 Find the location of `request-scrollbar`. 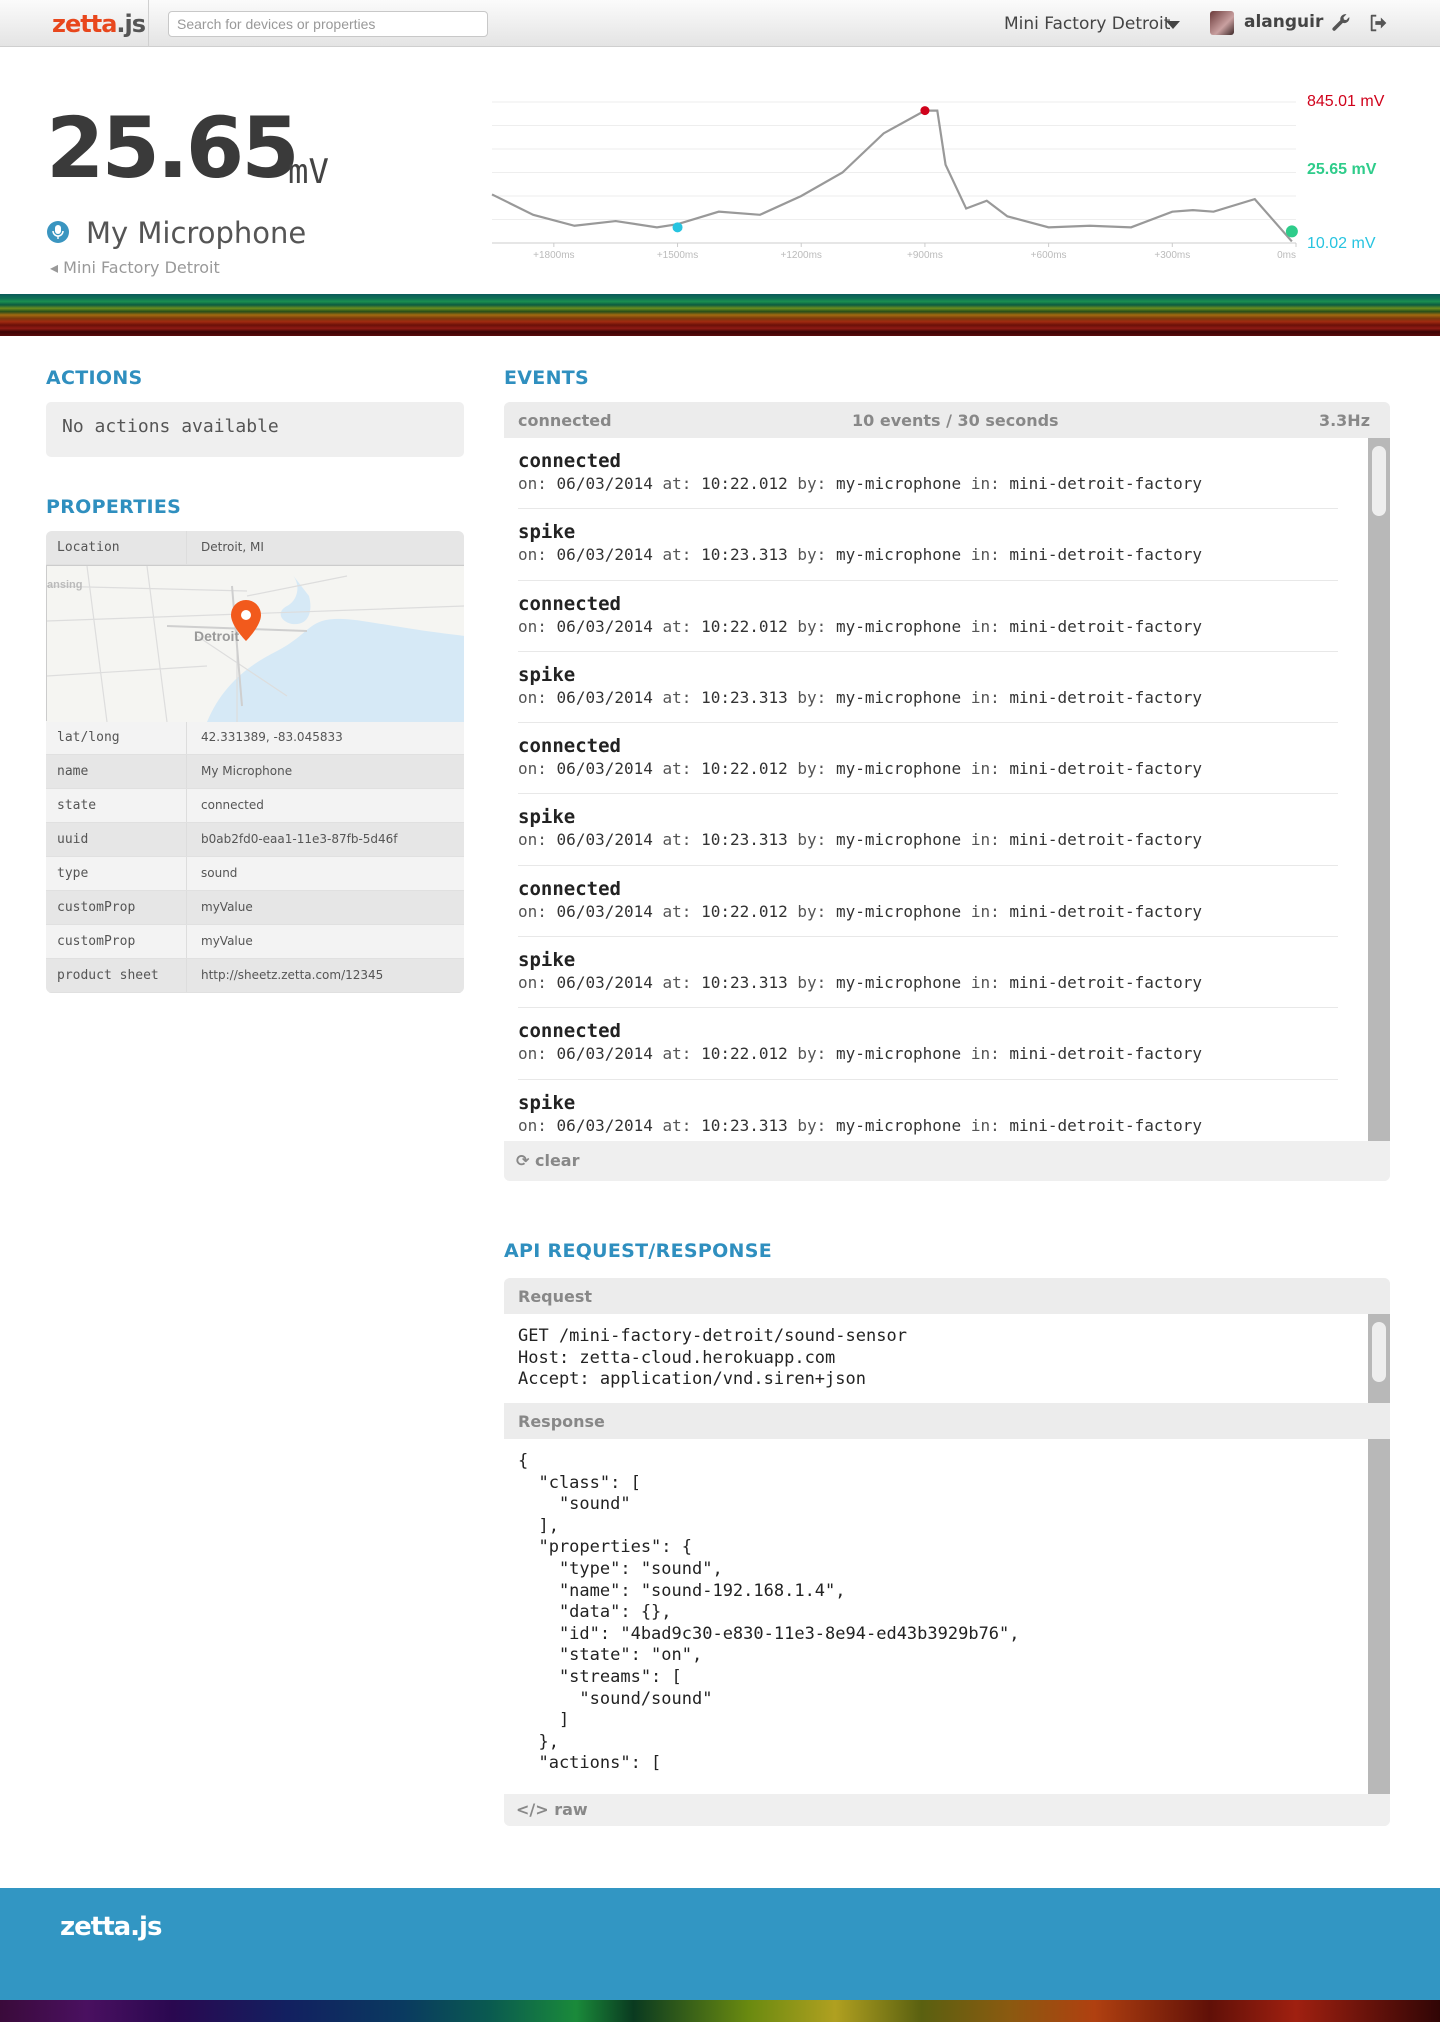

request-scrollbar is located at coordinates (1379, 1358).